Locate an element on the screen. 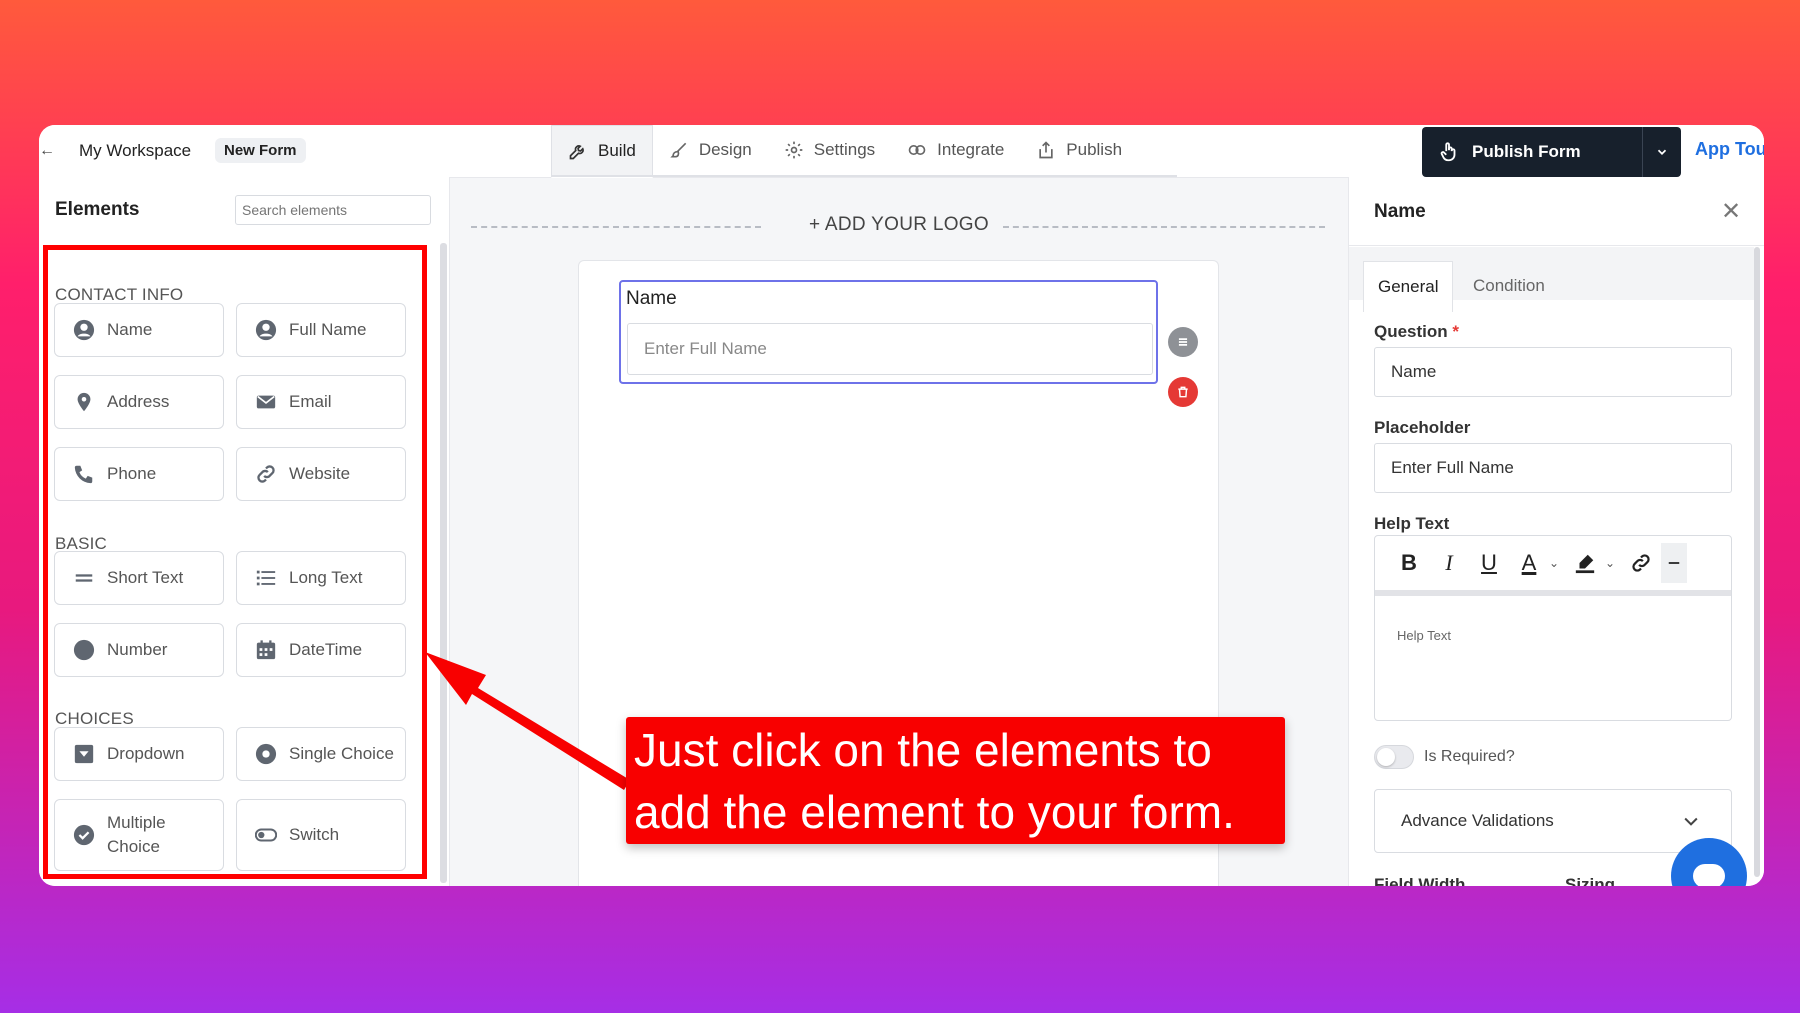  tab-condition: Condition is located at coordinates (1509, 286).